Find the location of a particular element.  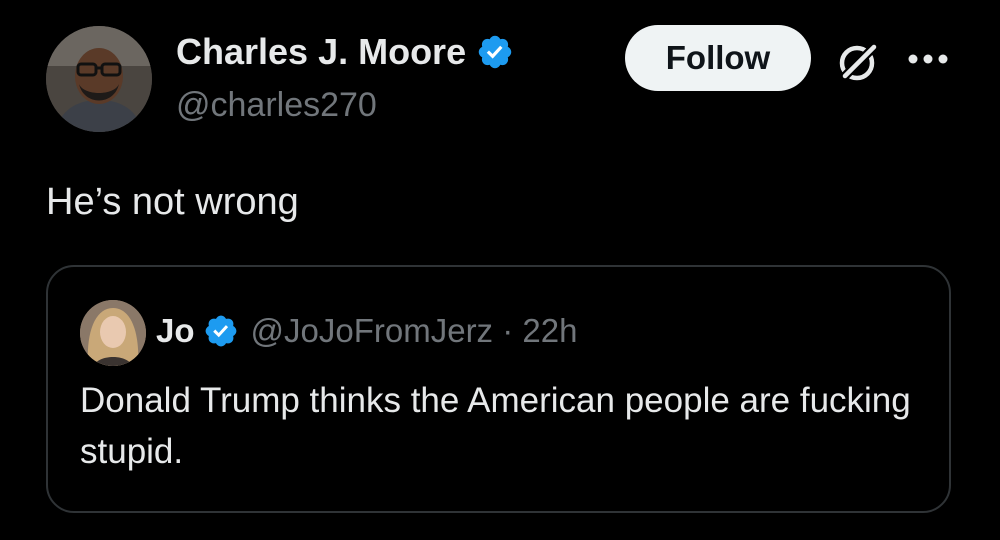

author-name-row: Charles J. Moore is located at coordinates (345, 52).